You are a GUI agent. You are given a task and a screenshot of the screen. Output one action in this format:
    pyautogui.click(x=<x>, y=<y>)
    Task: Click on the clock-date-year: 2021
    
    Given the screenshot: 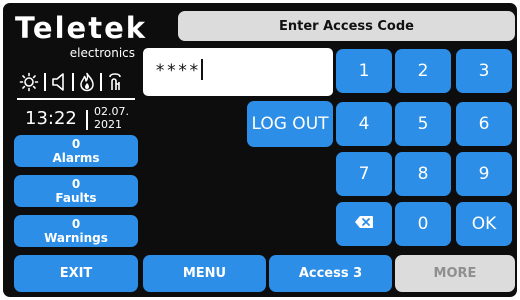 What is the action you would take?
    pyautogui.click(x=108, y=124)
    